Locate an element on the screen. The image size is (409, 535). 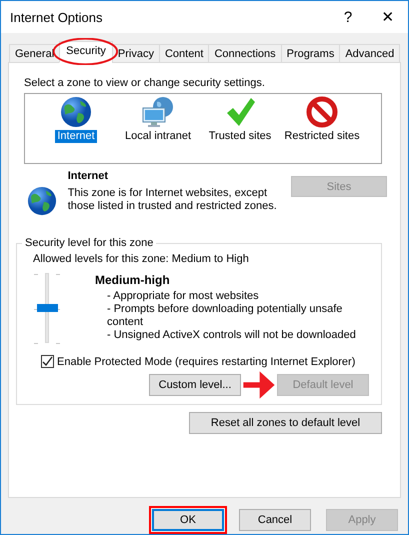
checkbox is located at coordinates (47, 361).